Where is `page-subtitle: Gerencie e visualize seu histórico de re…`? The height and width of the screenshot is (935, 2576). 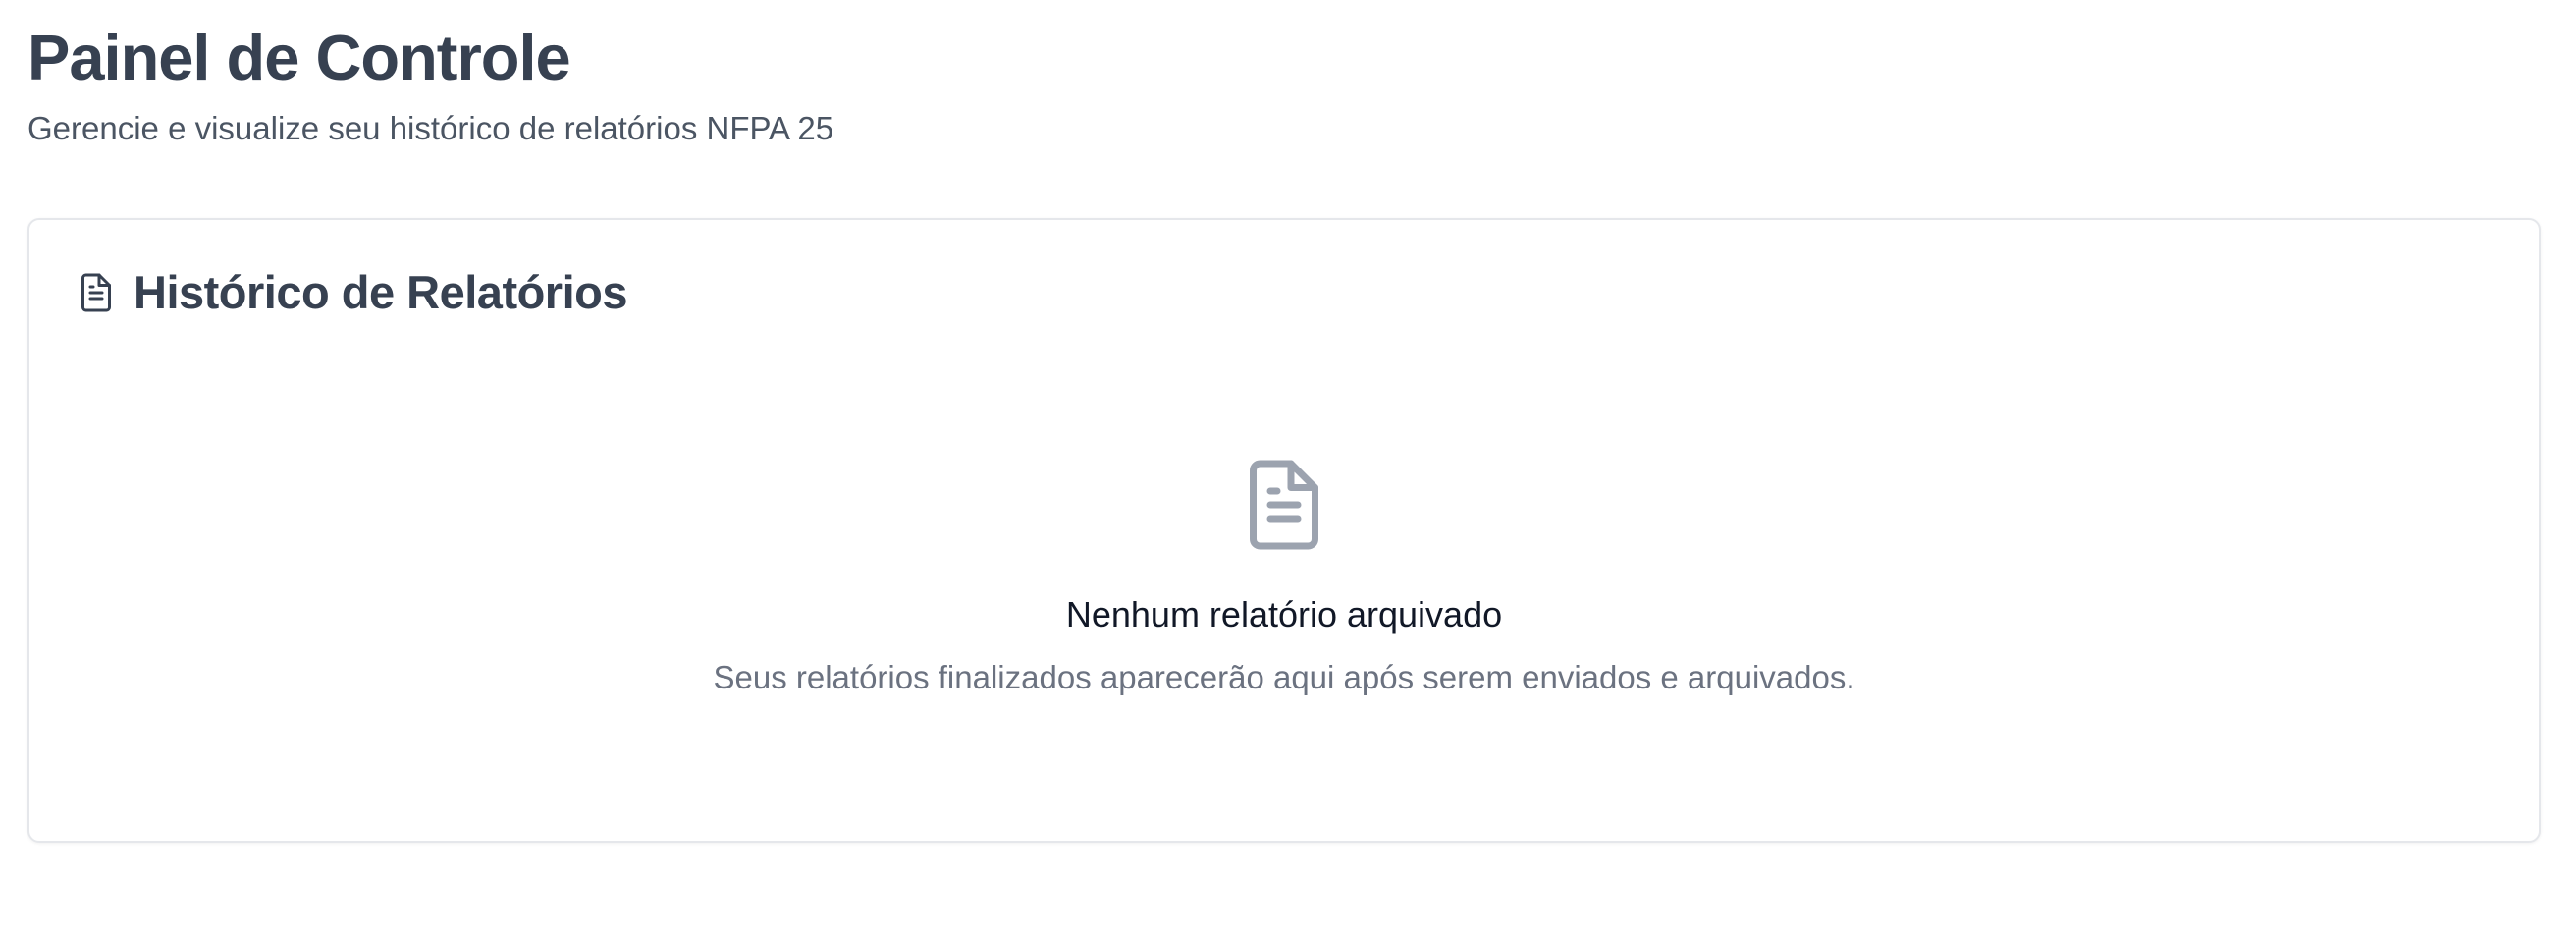 page-subtitle: Gerencie e visualize seu histórico de re… is located at coordinates (430, 128).